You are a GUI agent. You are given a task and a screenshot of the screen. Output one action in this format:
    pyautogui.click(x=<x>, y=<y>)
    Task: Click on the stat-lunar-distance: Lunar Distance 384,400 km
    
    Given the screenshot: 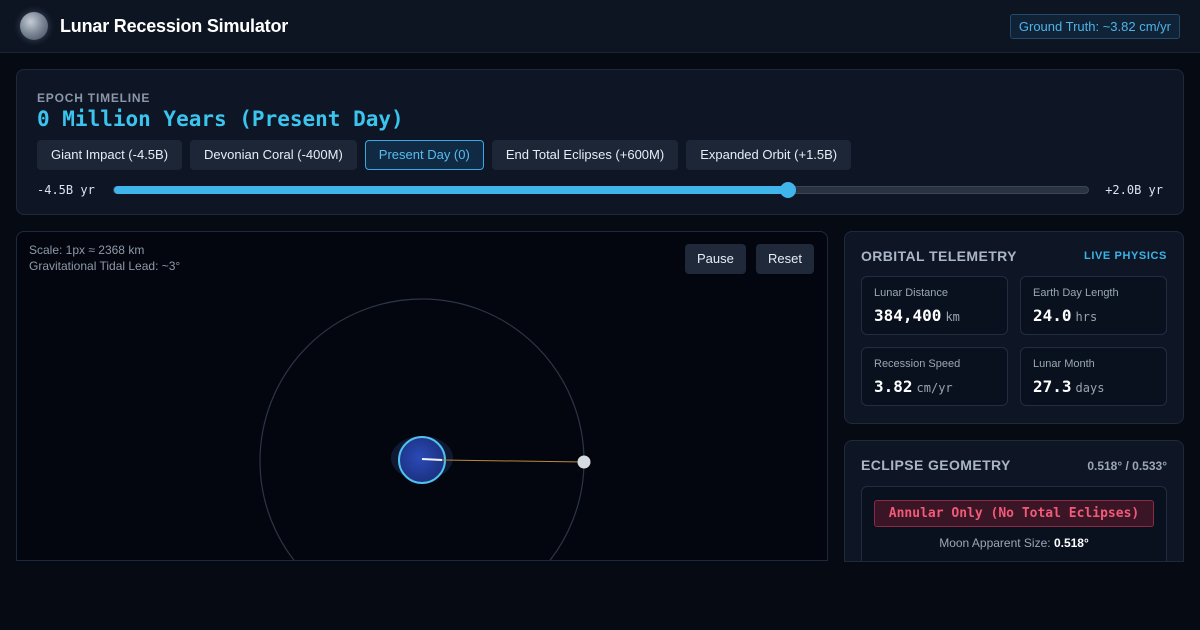 What is the action you would take?
    pyautogui.click(x=934, y=305)
    